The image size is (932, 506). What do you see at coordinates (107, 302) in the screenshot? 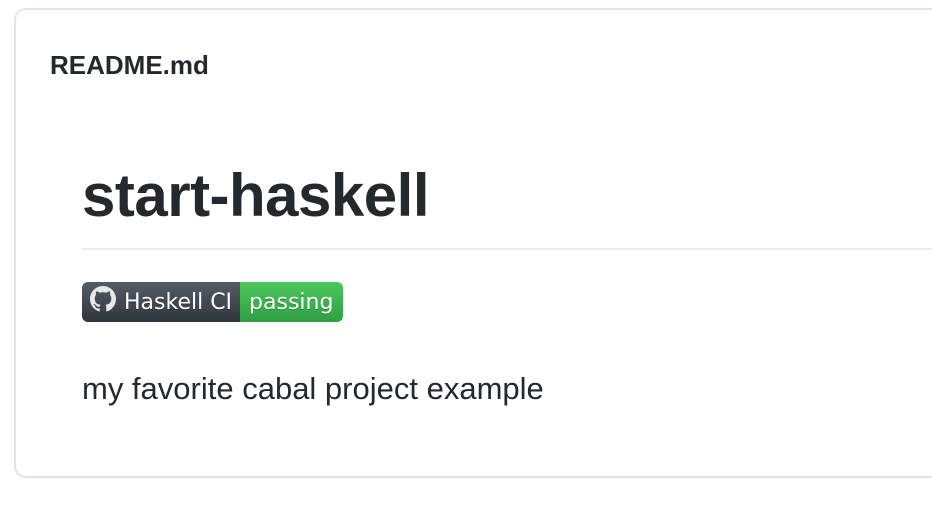
I see `github-icon` at bounding box center [107, 302].